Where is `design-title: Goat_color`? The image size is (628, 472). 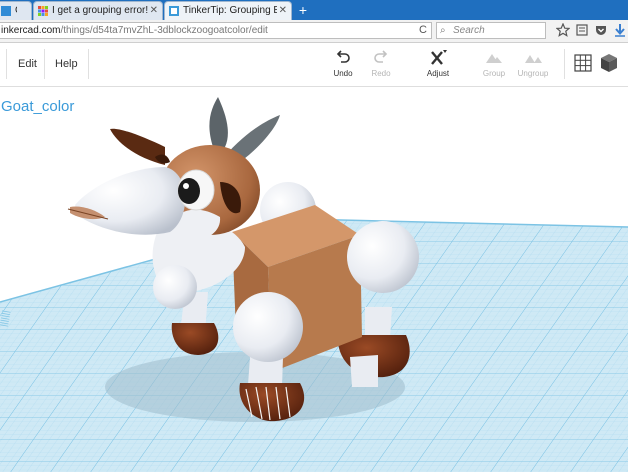 design-title: Goat_color is located at coordinates (37, 106).